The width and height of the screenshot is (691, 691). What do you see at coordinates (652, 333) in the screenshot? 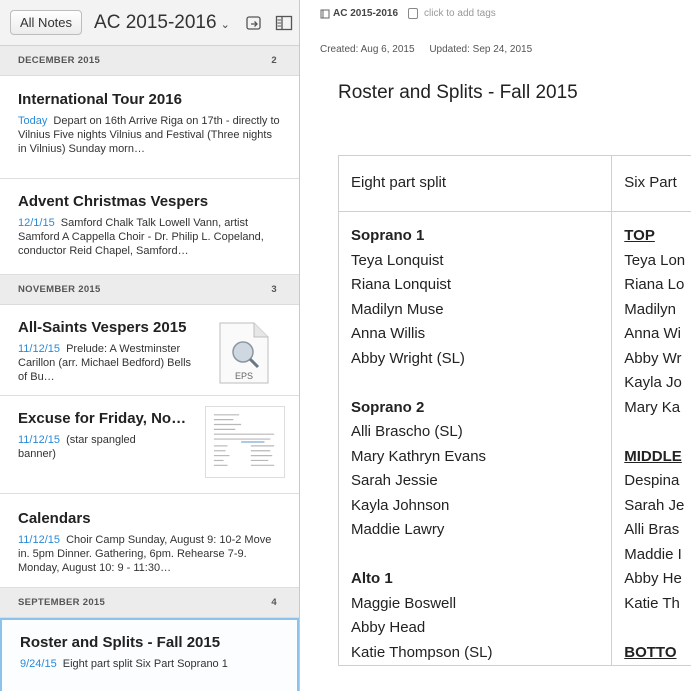
I see `singer-name: Anna Wi` at bounding box center [652, 333].